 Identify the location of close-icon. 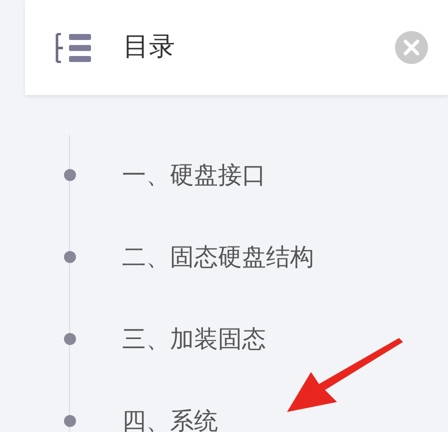
(411, 47).